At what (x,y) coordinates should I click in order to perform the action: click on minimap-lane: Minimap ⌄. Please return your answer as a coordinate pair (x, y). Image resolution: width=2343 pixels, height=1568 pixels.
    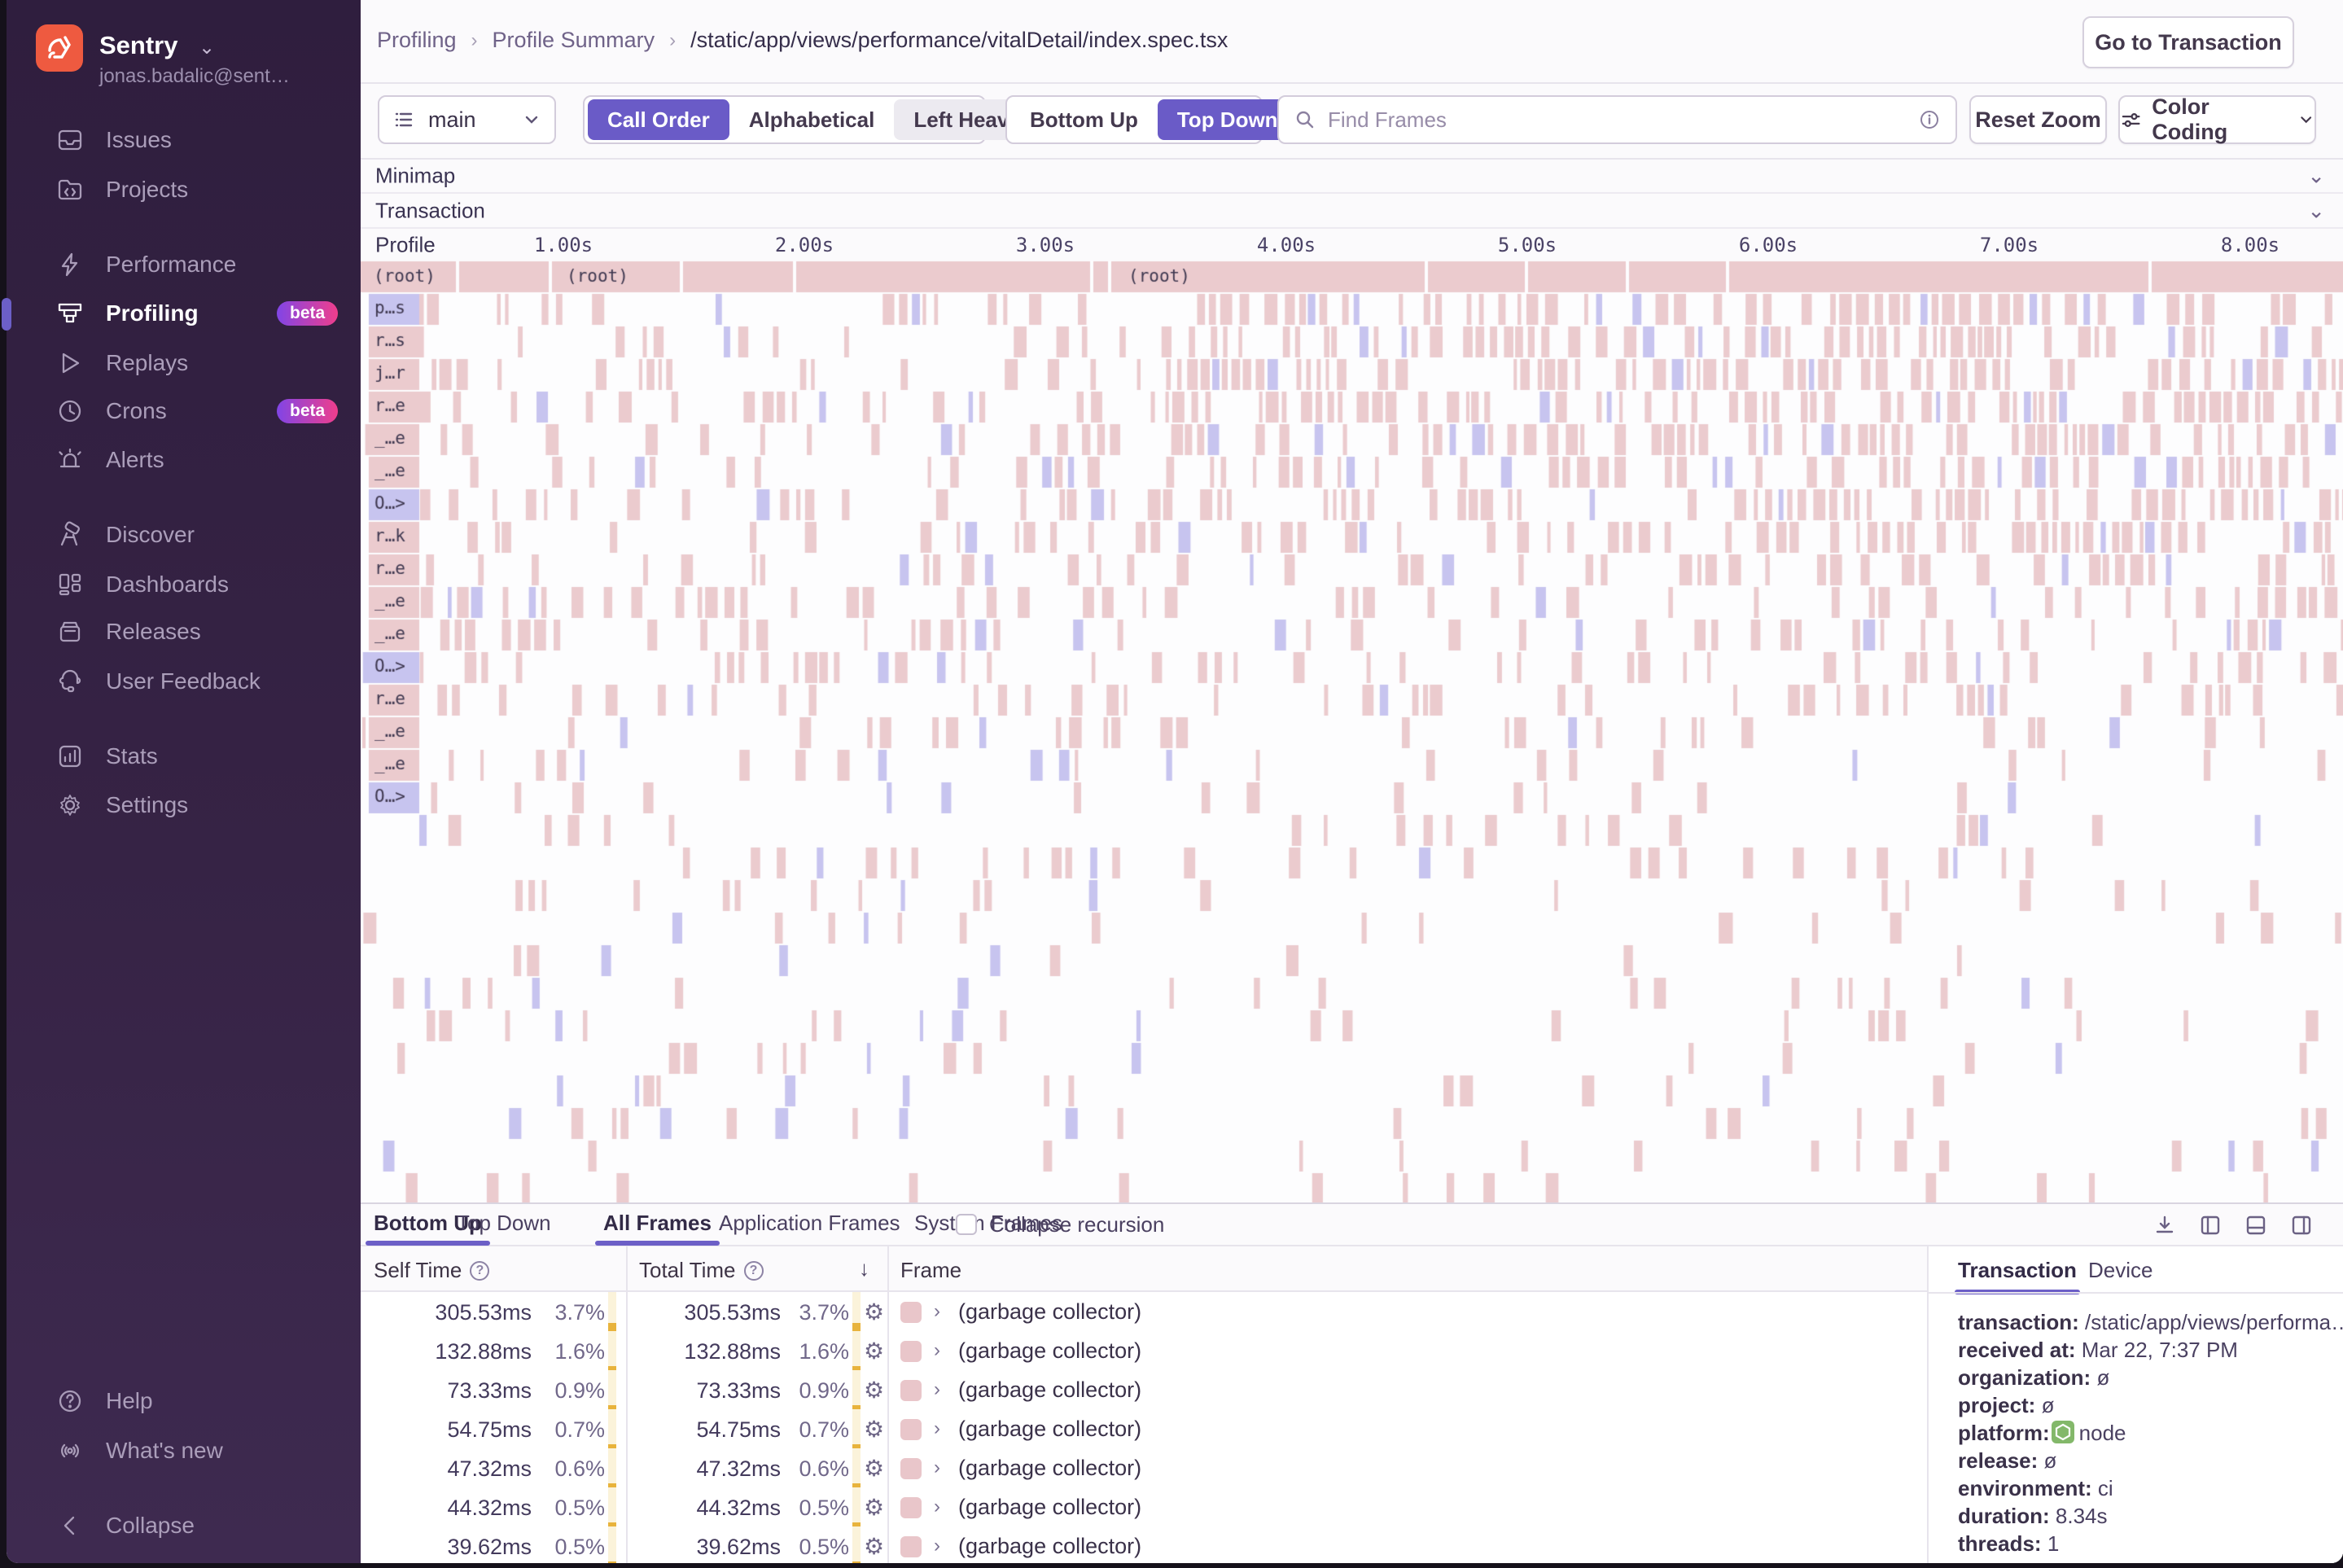
    Looking at the image, I should click on (1352, 177).